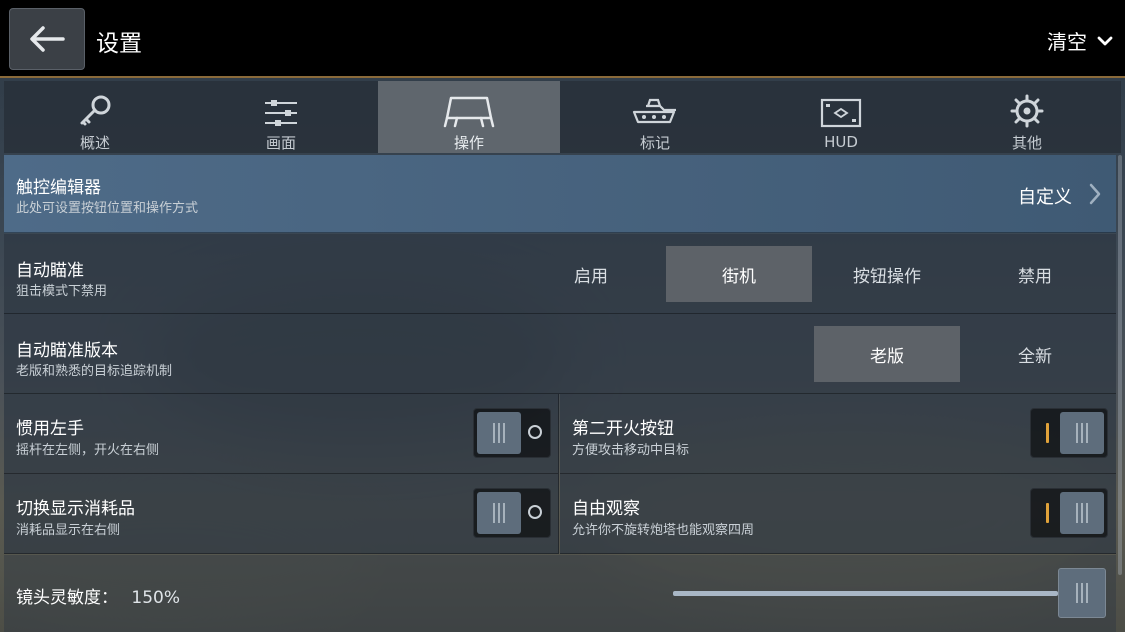 The width and height of the screenshot is (1125, 632). I want to click on auto-aim-version-row: 自动瞄准版本 老版和熟悉的目标追踪机制 老版 全新, so click(560, 354).